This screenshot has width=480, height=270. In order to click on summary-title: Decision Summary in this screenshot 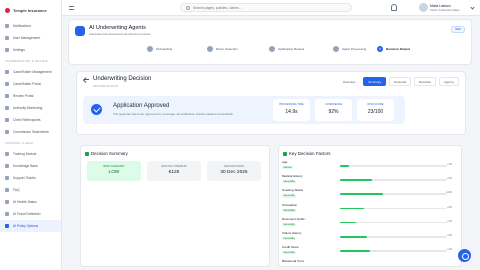, I will do `click(109, 153)`.